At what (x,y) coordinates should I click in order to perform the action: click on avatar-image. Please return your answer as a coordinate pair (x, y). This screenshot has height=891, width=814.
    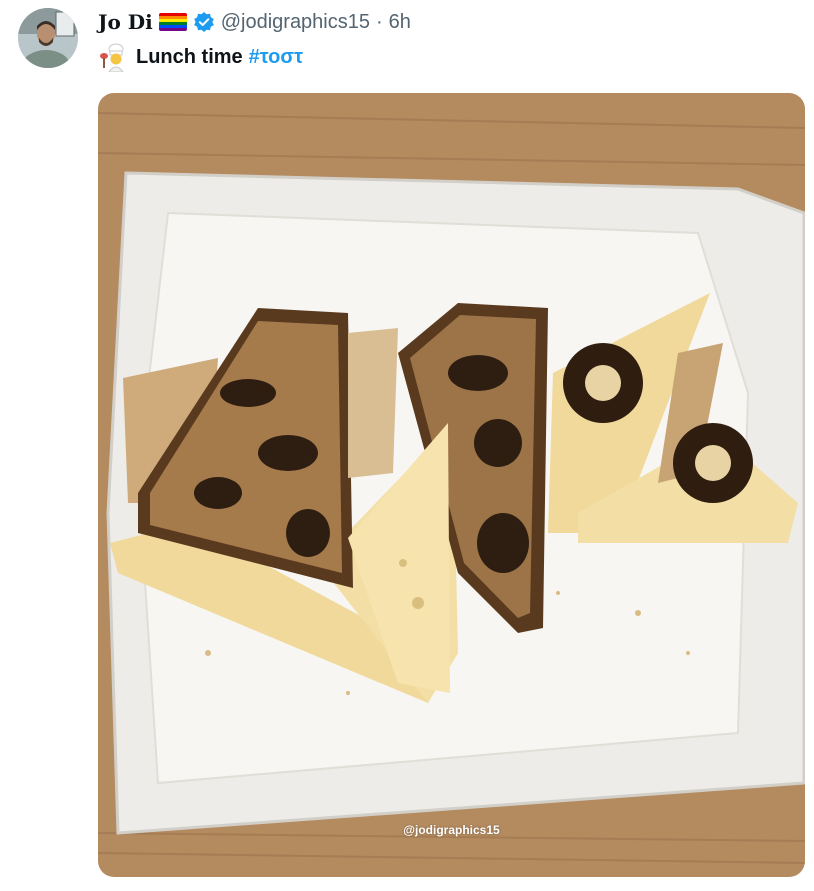
    Looking at the image, I should click on (48, 38).